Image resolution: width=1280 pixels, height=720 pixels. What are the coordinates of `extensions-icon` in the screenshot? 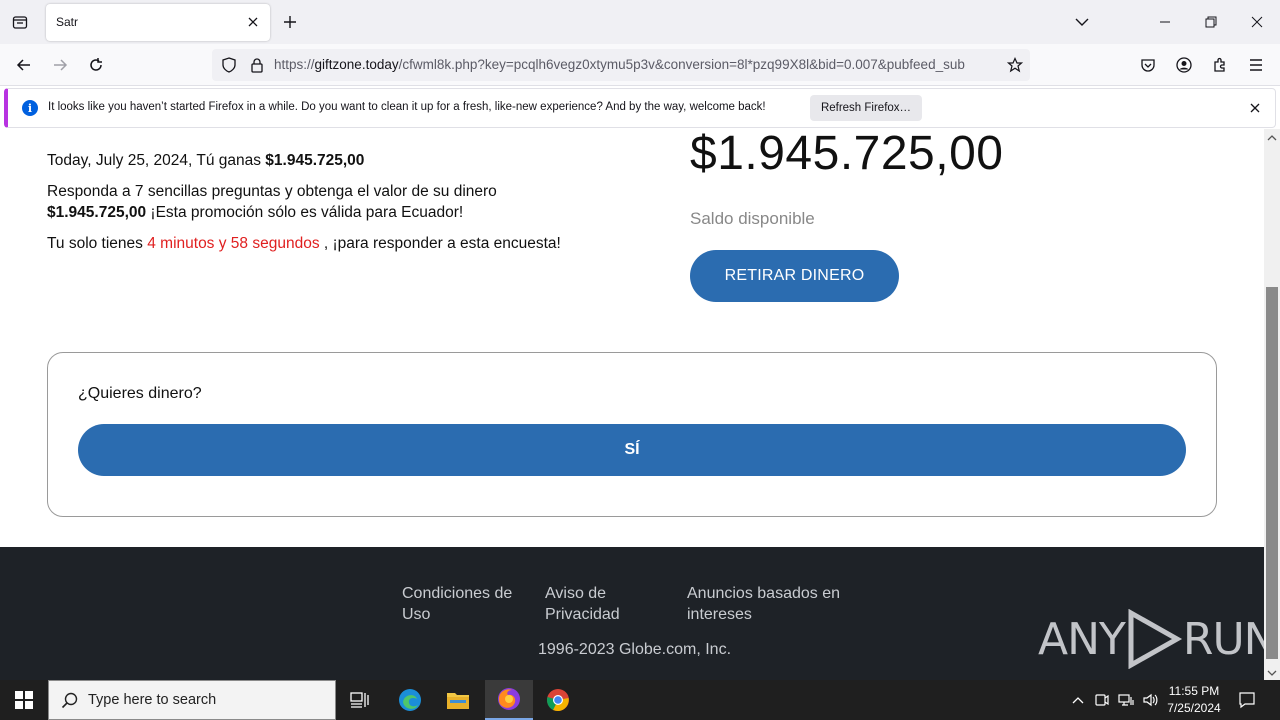 It's located at (1220, 65).